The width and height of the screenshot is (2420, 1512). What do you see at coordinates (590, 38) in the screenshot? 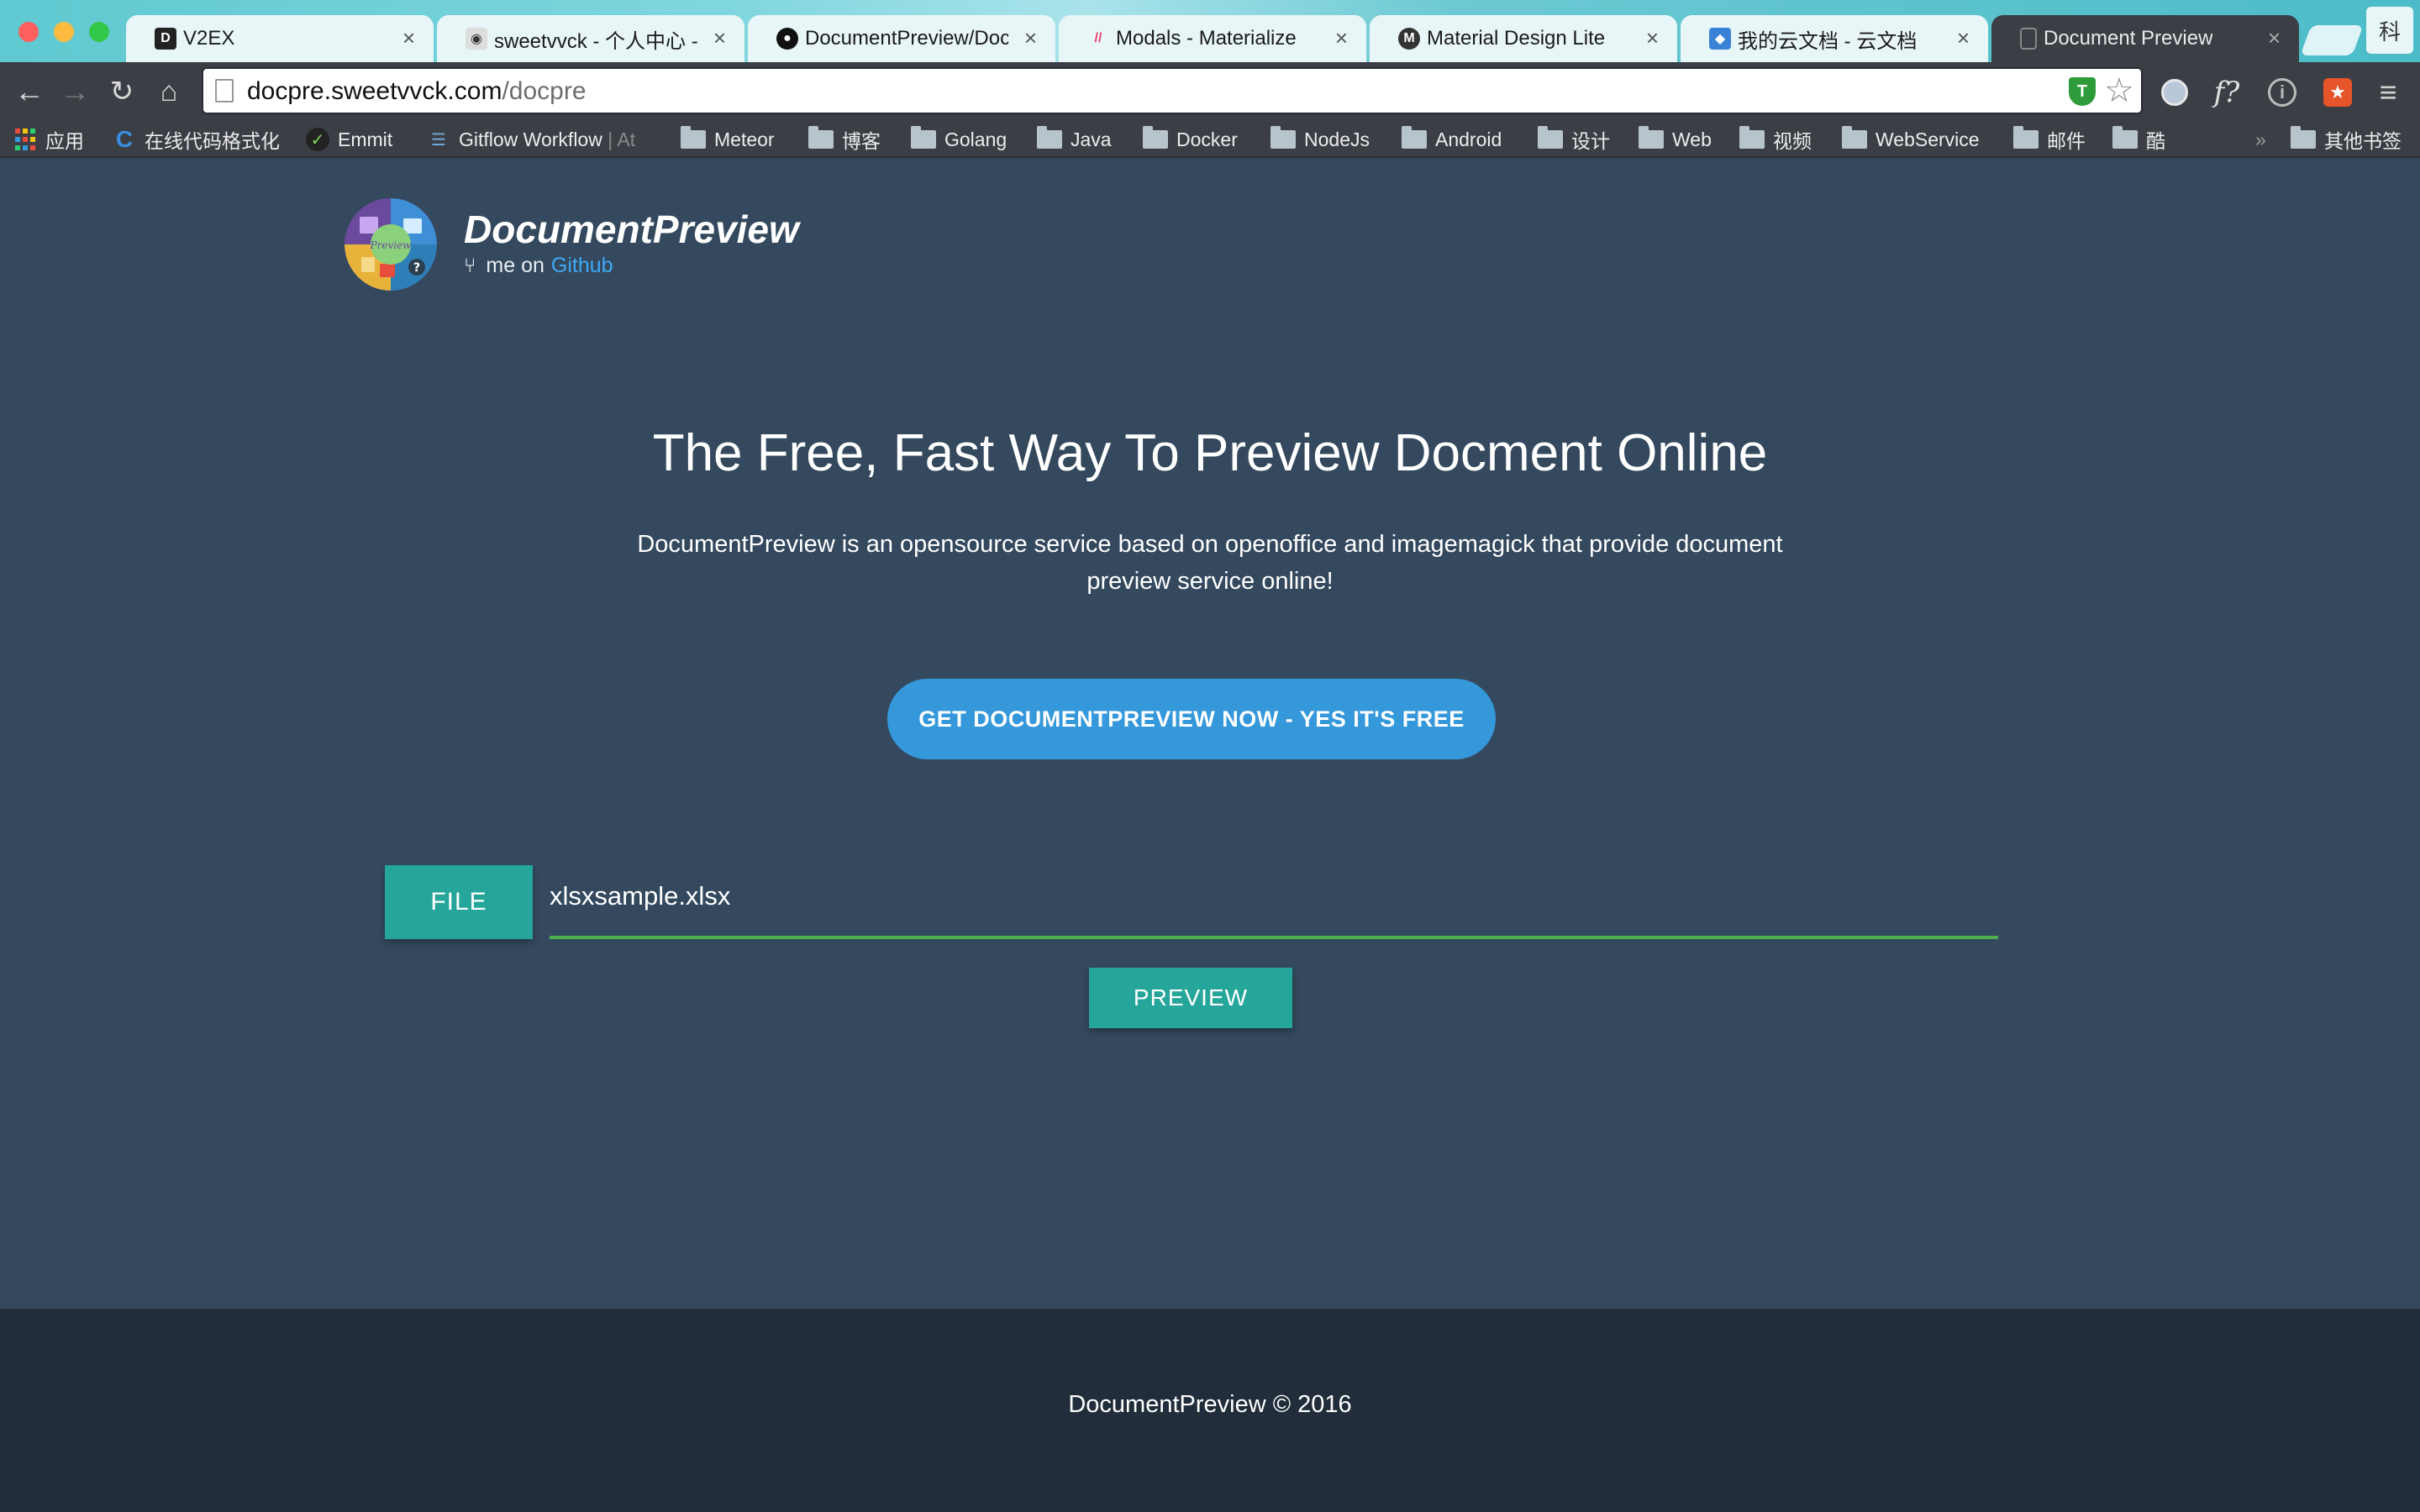
I see `tab-oschina: ◉ sweetvvck - 个人中心 - C ×` at bounding box center [590, 38].